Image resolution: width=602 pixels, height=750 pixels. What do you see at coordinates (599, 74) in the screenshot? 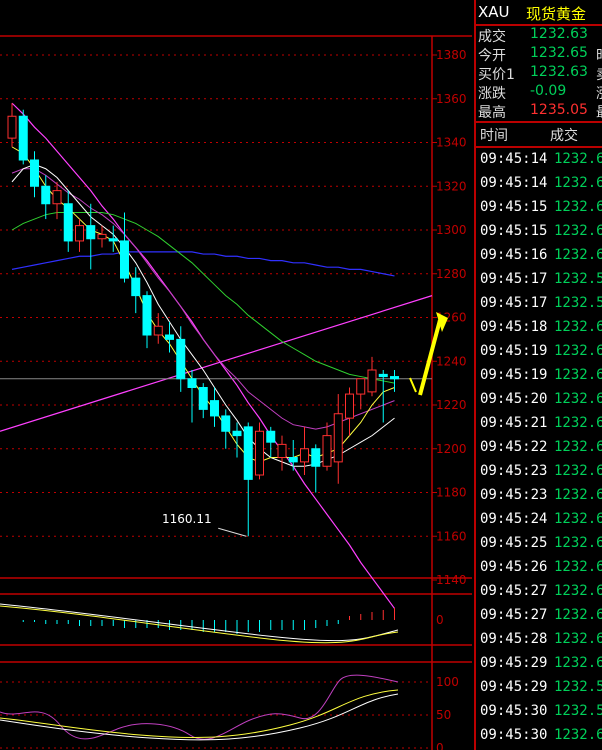
I see `quote-extra: 卖` at bounding box center [599, 74].